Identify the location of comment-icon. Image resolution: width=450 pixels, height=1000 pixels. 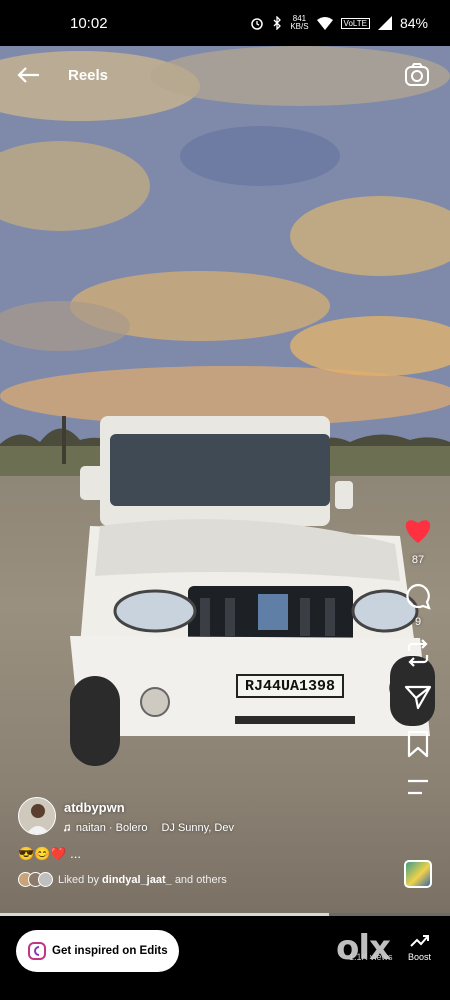
(418, 596).